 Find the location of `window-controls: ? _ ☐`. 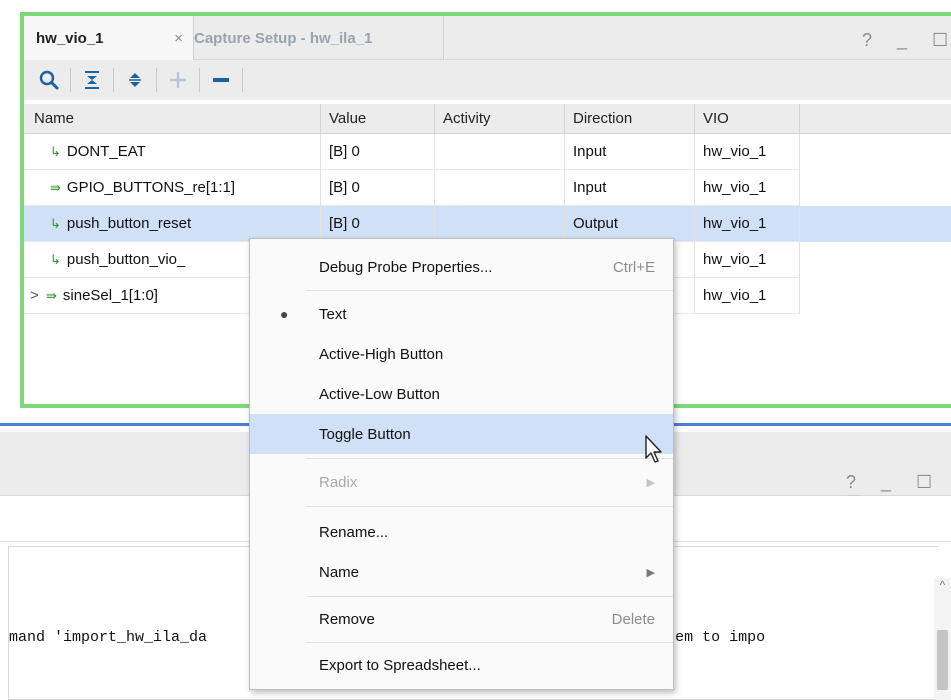

window-controls: ? _ ☐ is located at coordinates (906, 40).